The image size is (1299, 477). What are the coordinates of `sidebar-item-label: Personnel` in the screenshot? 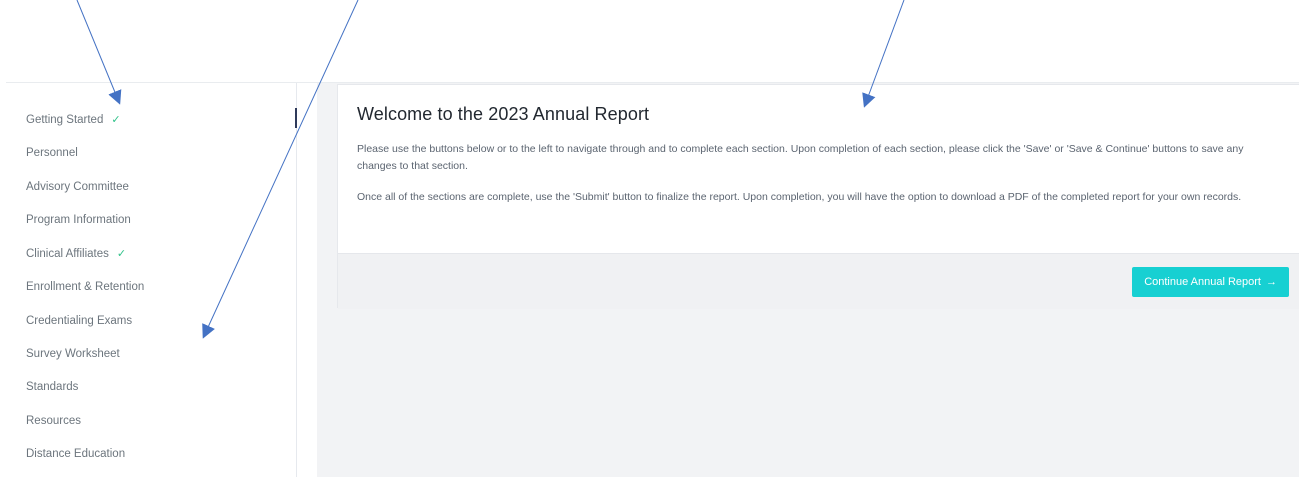 It's located at (52, 153).